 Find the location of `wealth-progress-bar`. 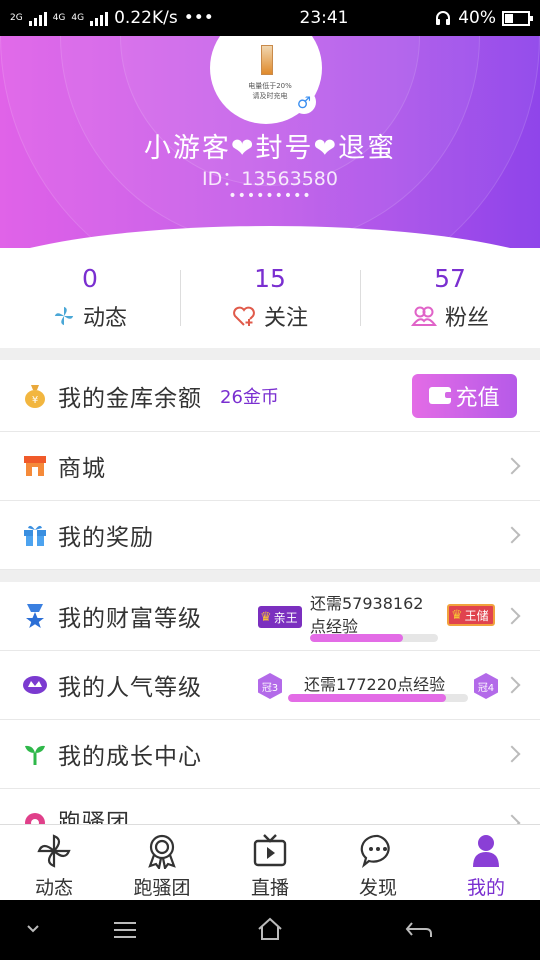

wealth-progress-bar is located at coordinates (374, 638).